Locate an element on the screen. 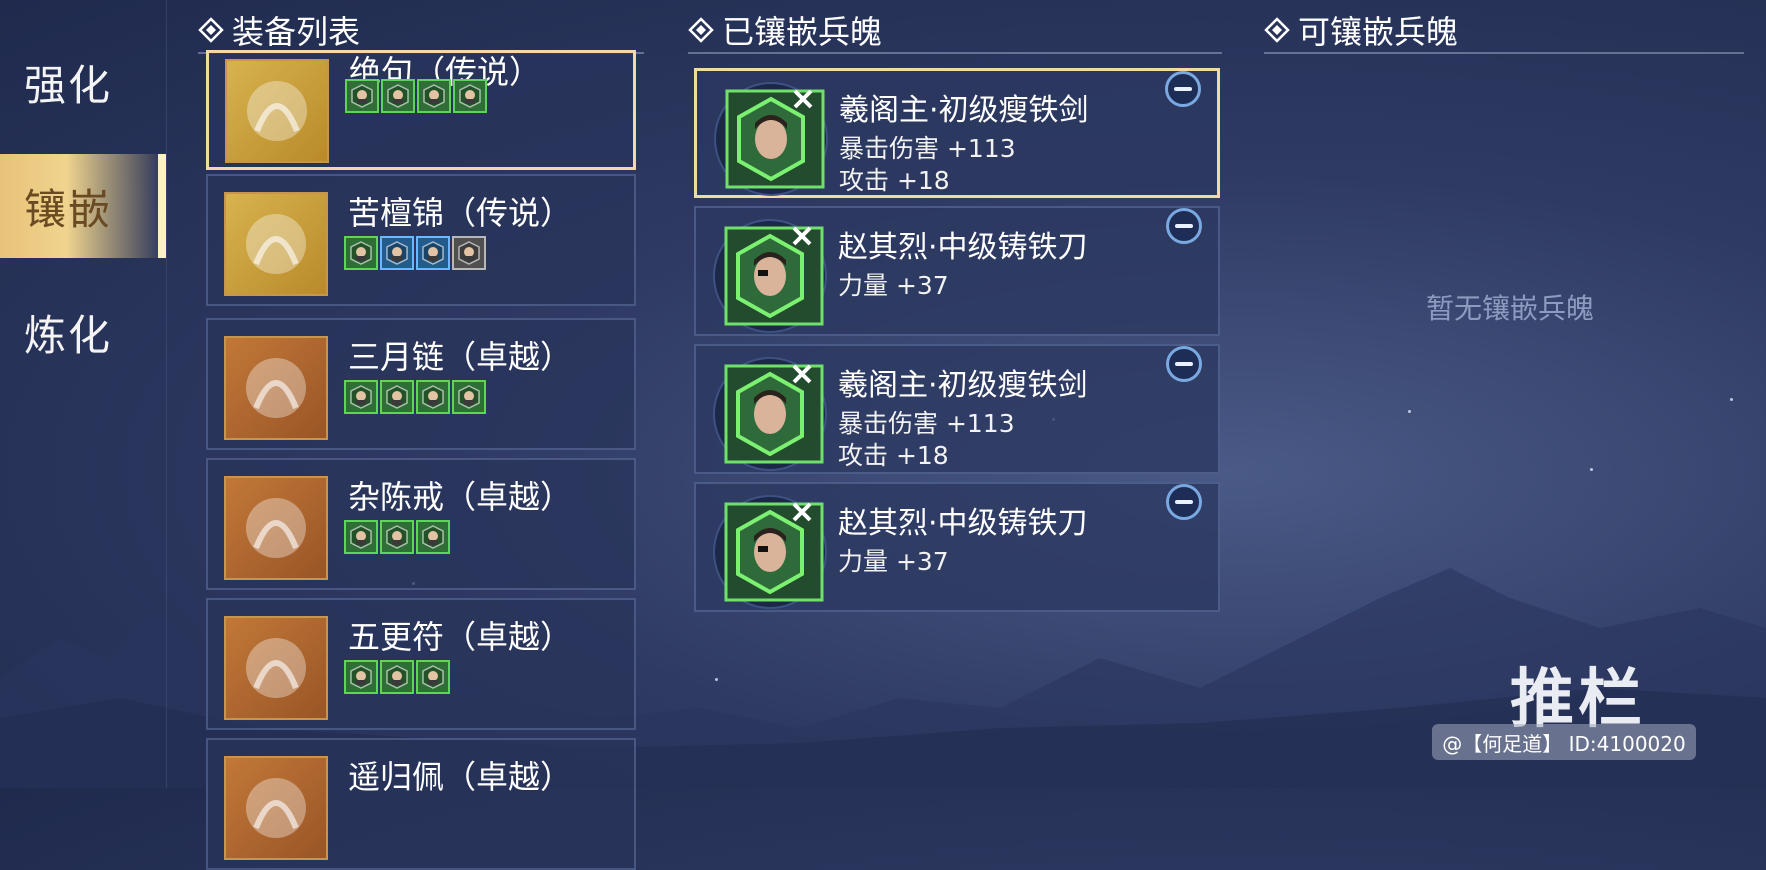 The height and width of the screenshot is (870, 1766). embedded-header: 已镶嵌兵魄 is located at coordinates (785, 30).